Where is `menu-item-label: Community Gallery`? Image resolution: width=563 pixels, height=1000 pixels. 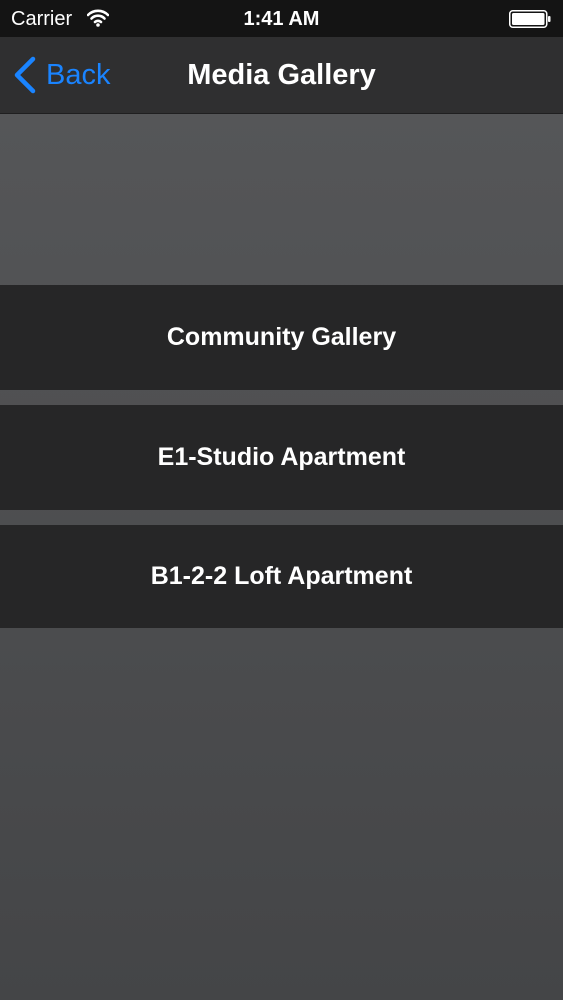
menu-item-label: Community Gallery is located at coordinates (281, 337).